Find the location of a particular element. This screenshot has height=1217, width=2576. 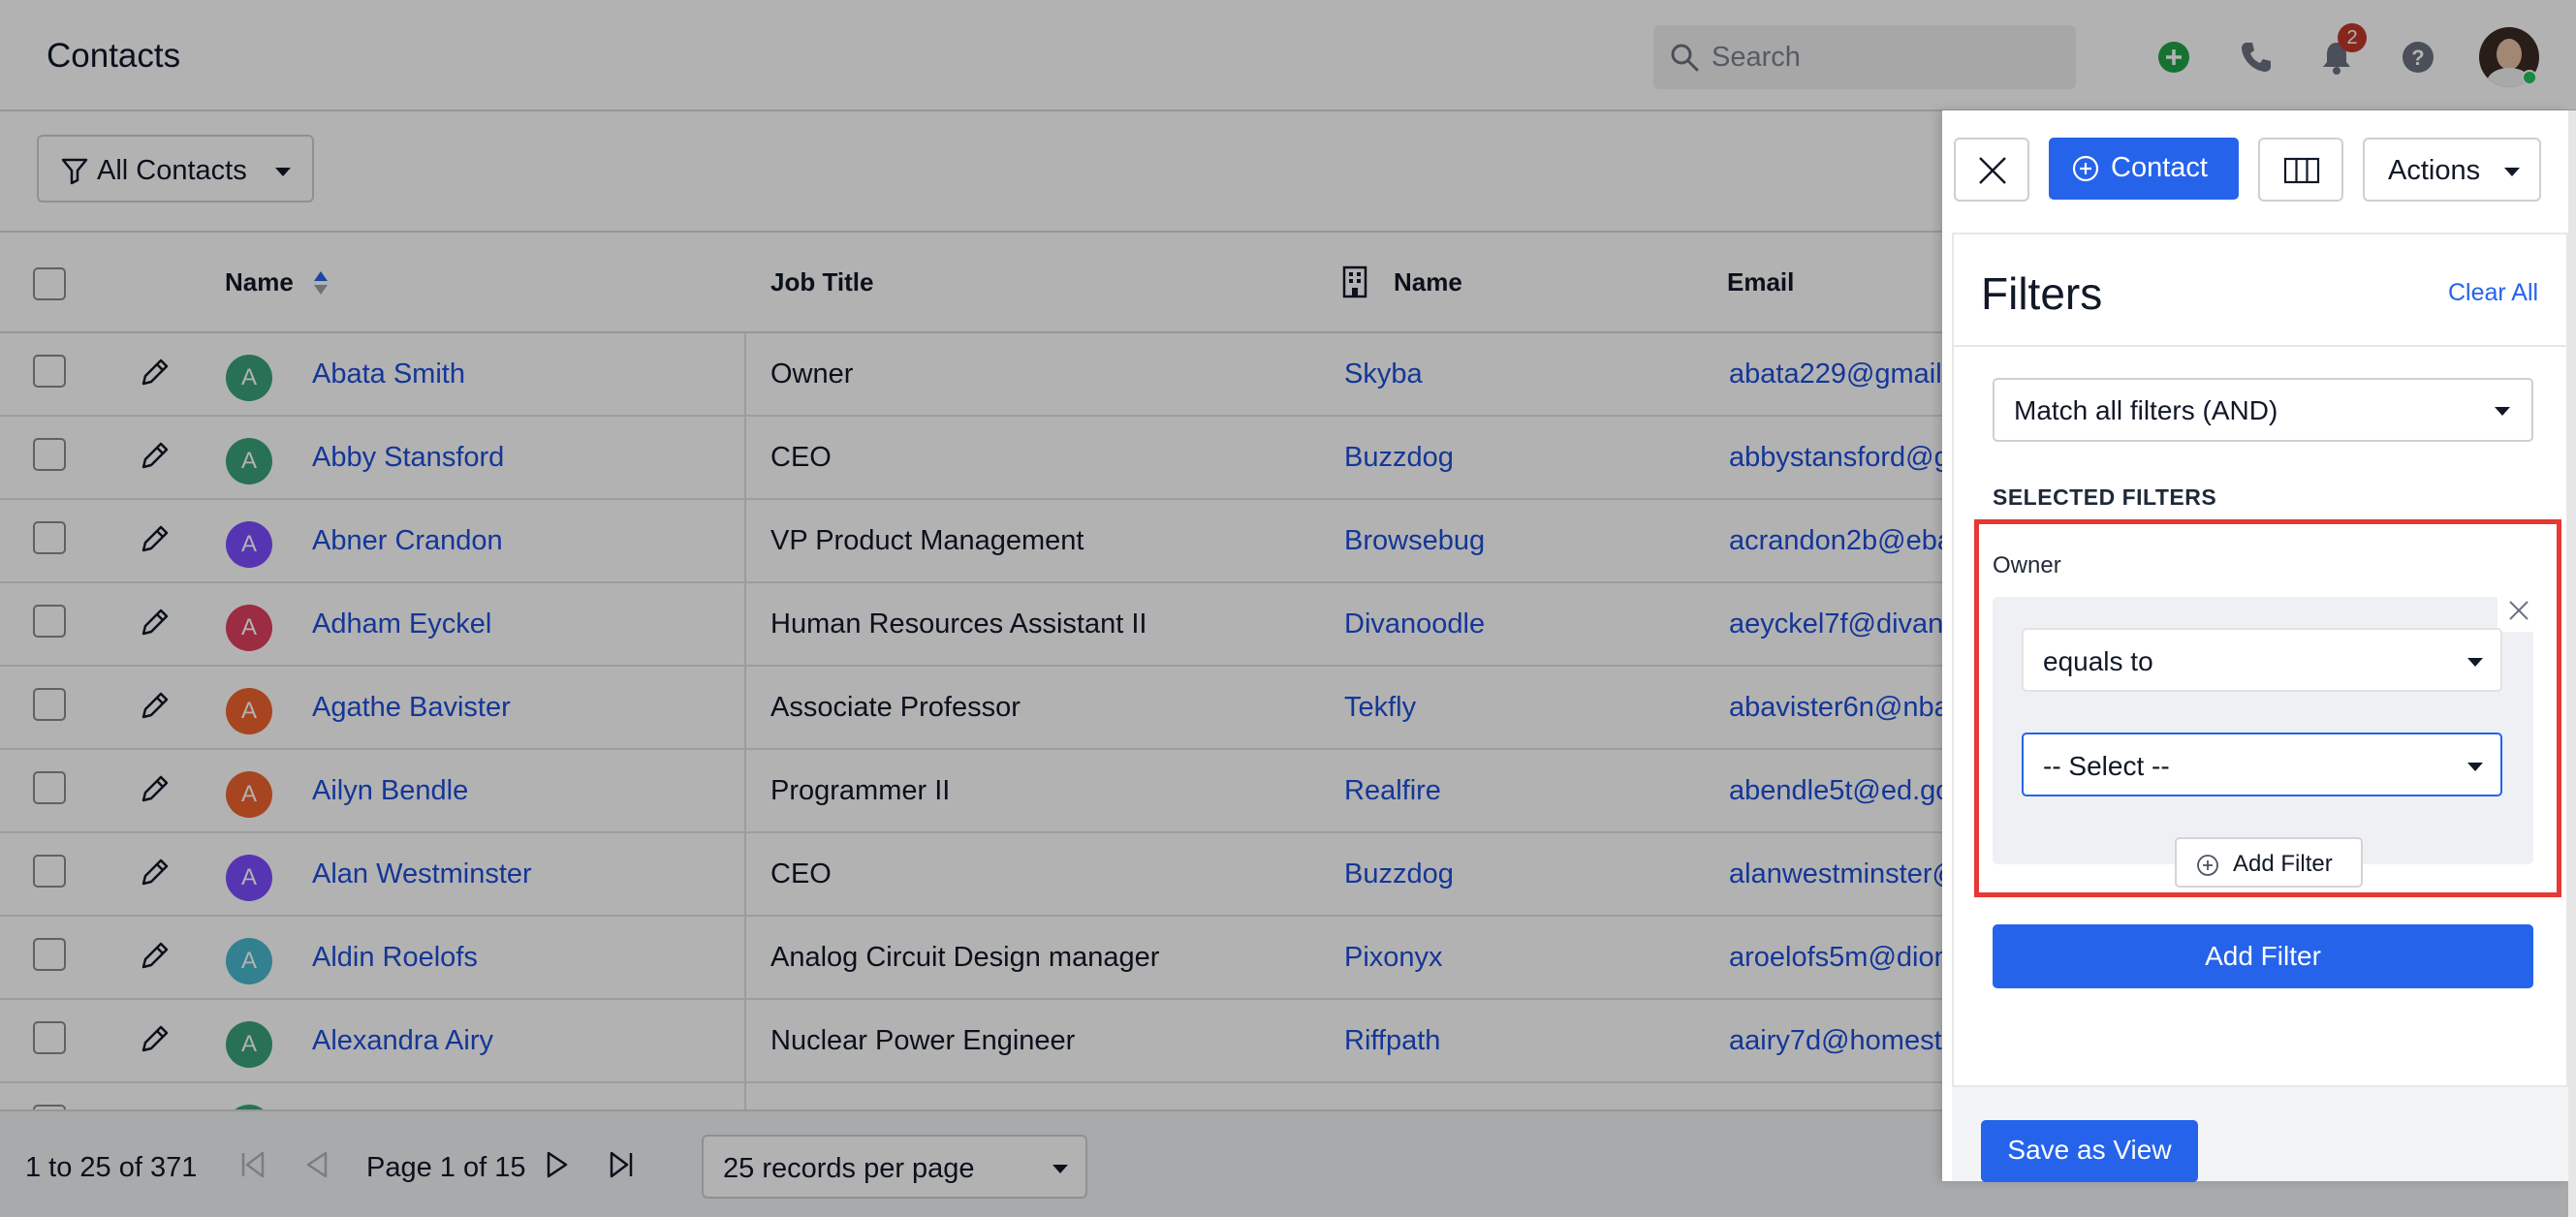

contact-name-link: Abata Smith is located at coordinates (388, 374).